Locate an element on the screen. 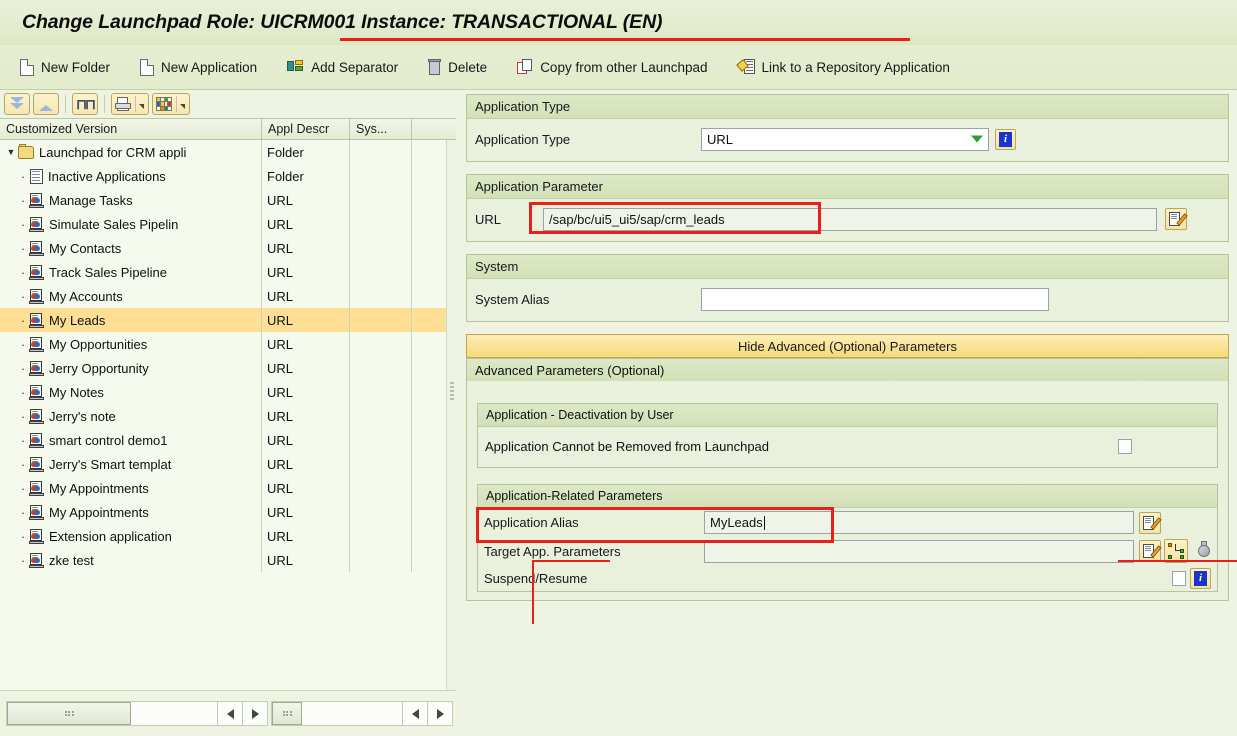  double-chevron-down-icon is located at coordinates (17, 104).